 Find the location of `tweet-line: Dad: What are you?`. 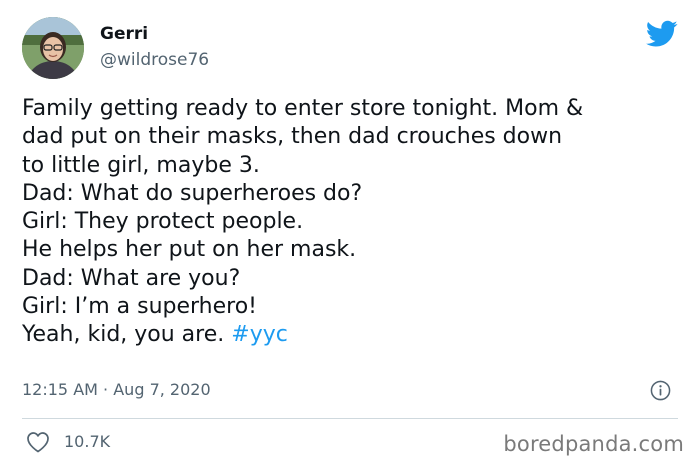

tweet-line: Dad: What are you? is located at coordinates (131, 278).